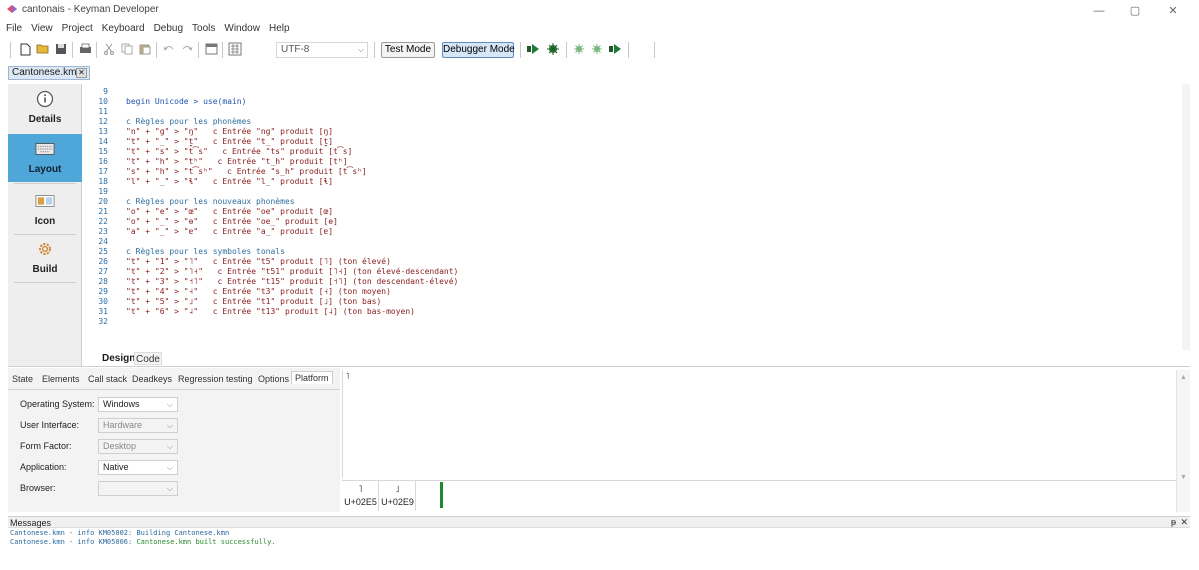 This screenshot has width=1199, height=570. I want to click on tab-options: Options, so click(273, 379).